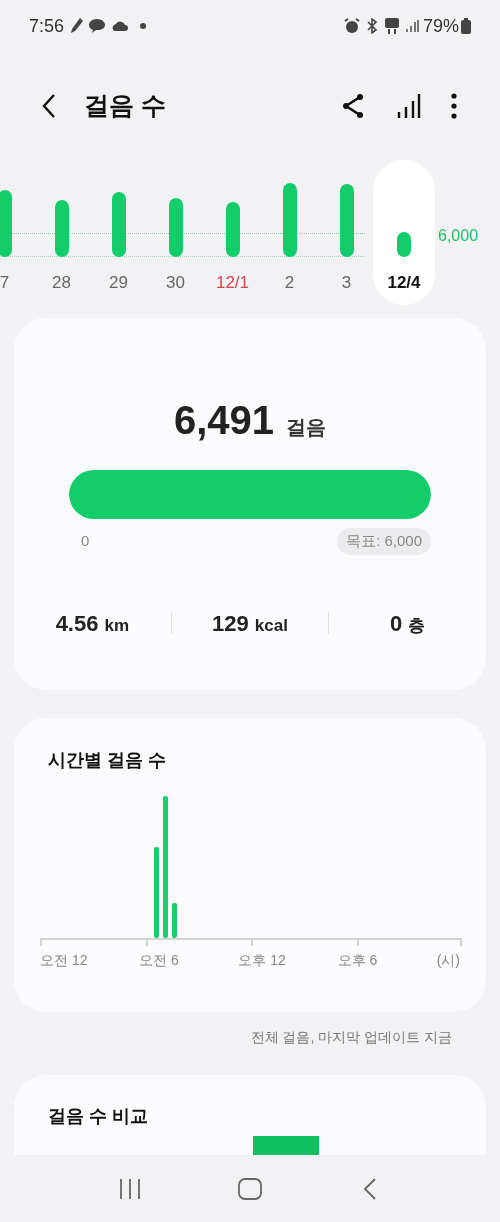 The width and height of the screenshot is (500, 1222). What do you see at coordinates (384, 541) in the screenshot?
I see `goal-badge: 목표: 6,000` at bounding box center [384, 541].